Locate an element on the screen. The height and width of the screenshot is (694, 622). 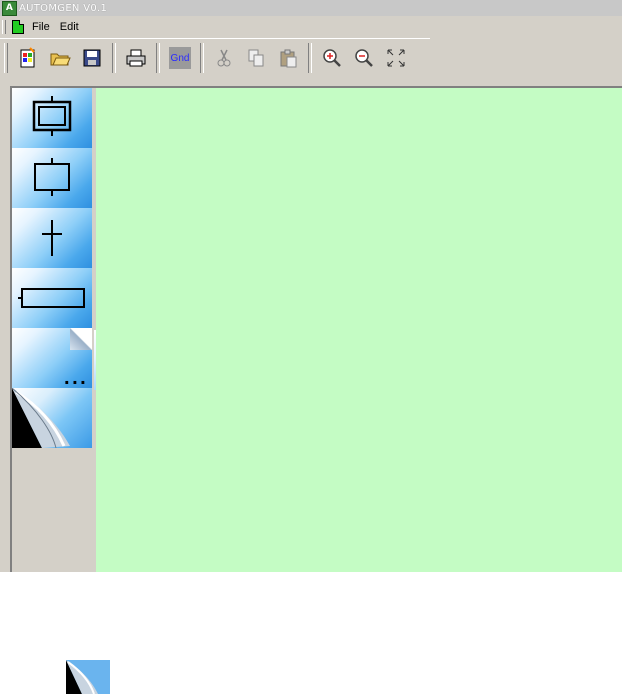
tool-step is located at coordinates (52, 178).